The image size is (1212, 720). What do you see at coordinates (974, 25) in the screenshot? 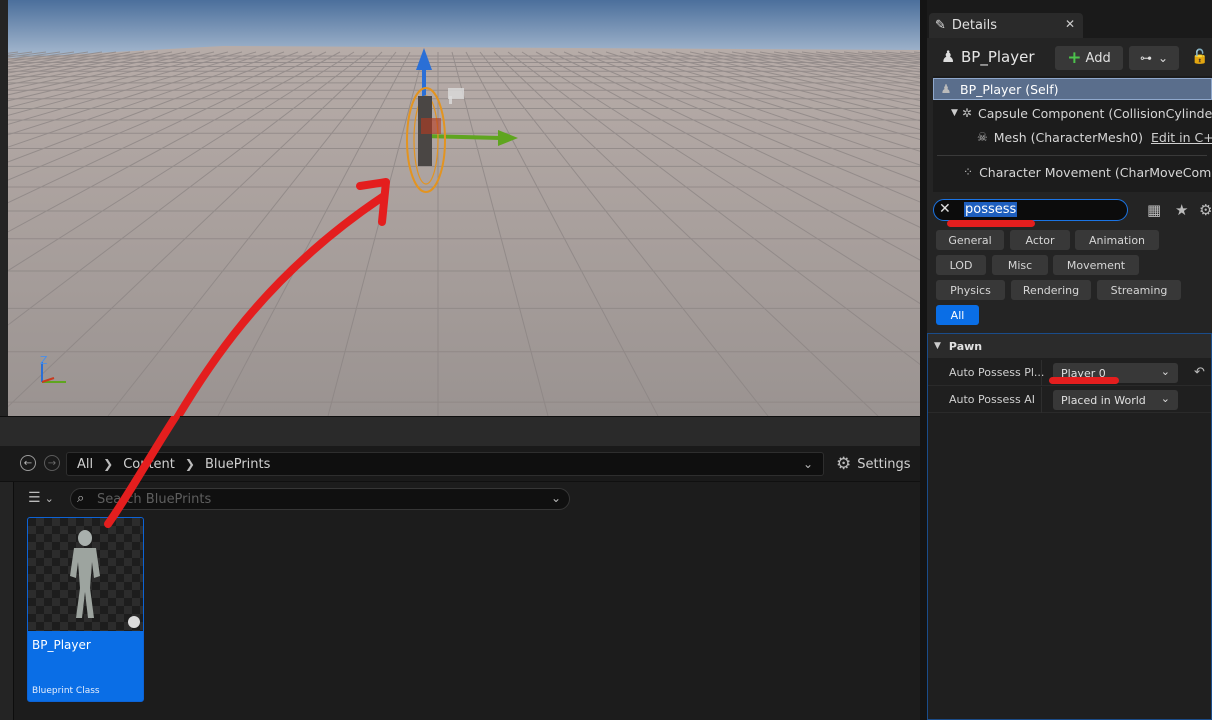
I see `tab-details-label: Details` at bounding box center [974, 25].